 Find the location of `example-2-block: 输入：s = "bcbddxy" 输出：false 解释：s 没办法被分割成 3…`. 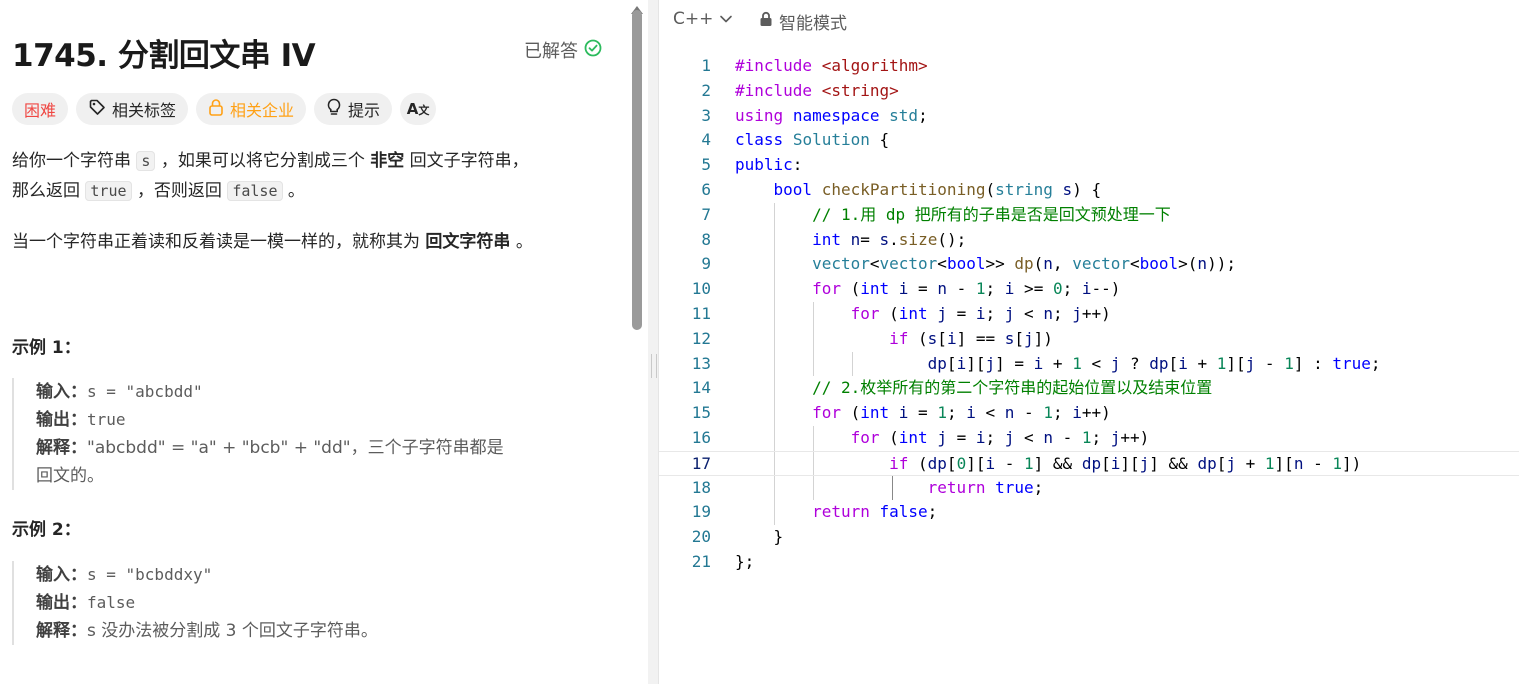

example-2-block: 输入：s = "bcbddxy" 输出：false 解释：s 没办法被分割成 3… is located at coordinates (309, 603).